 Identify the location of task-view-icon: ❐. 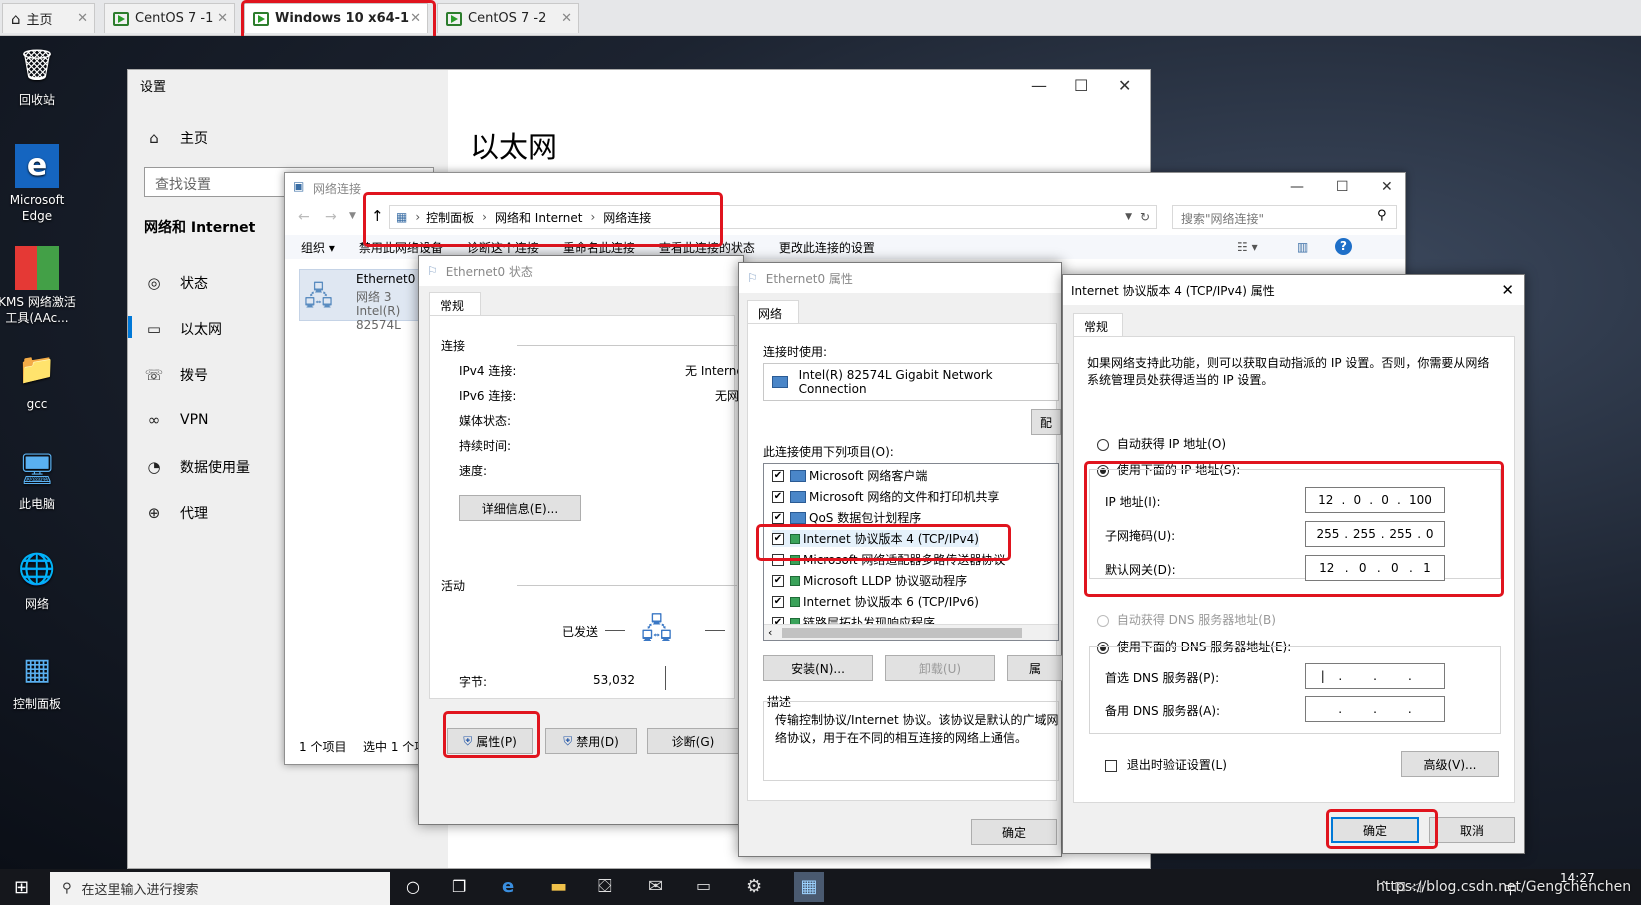
(459, 886).